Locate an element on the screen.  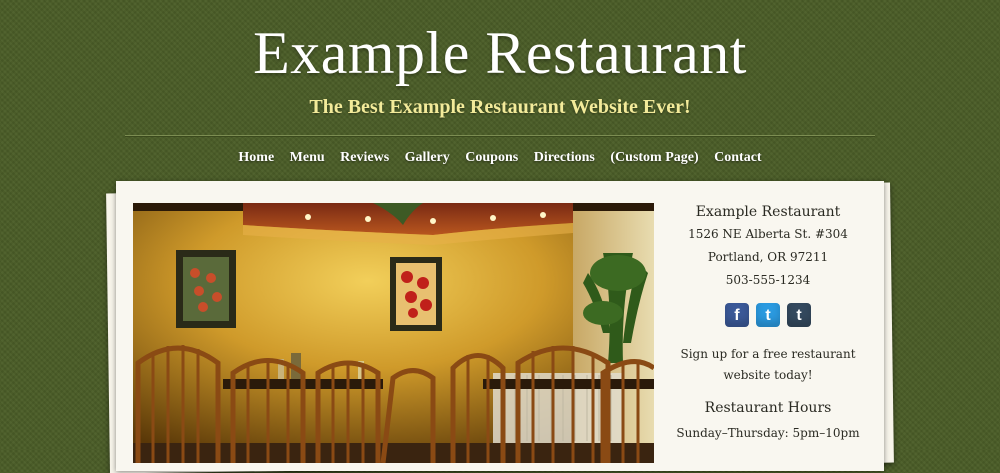
nav-item-contact: Contact is located at coordinates (737, 157).